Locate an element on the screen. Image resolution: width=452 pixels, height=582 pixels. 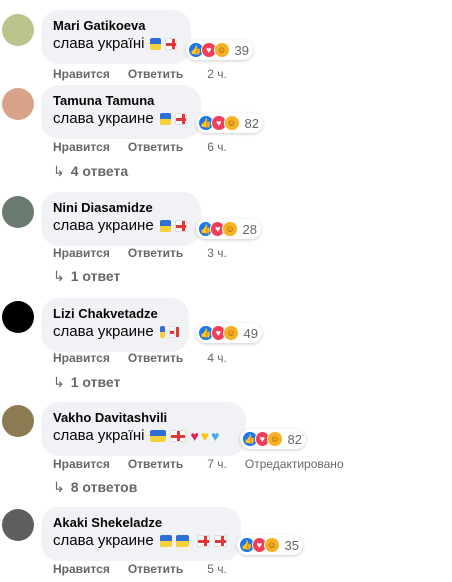
comment-actions: Нравится Ответить 7 ч. Отредактировано is located at coordinates (198, 464).